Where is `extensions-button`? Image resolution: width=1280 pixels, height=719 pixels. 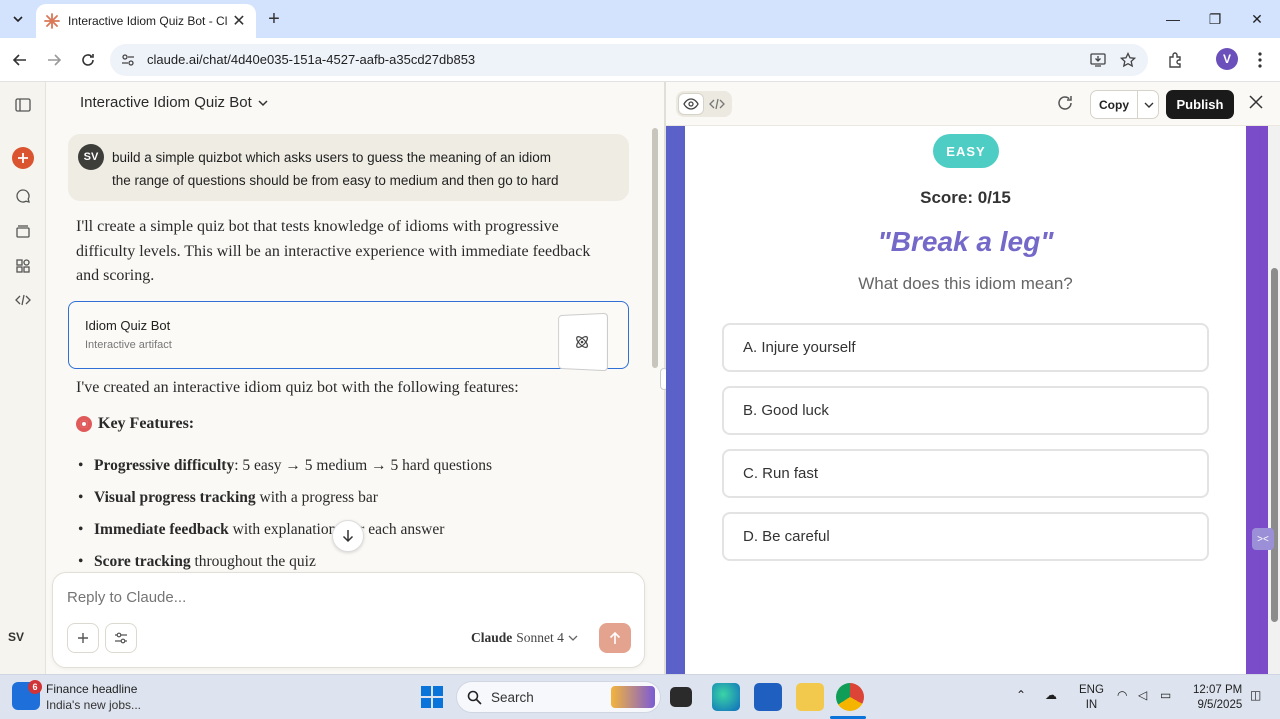
extensions-button is located at coordinates (1176, 60).